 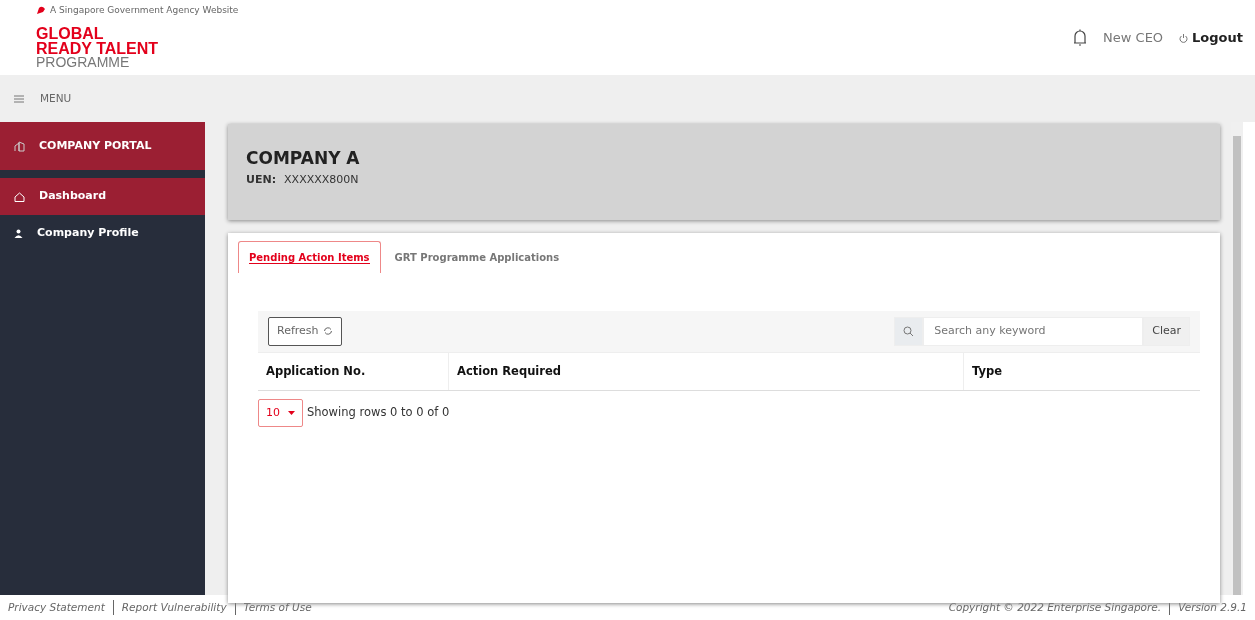 What do you see at coordinates (327, 331) in the screenshot?
I see `refresh-icon` at bounding box center [327, 331].